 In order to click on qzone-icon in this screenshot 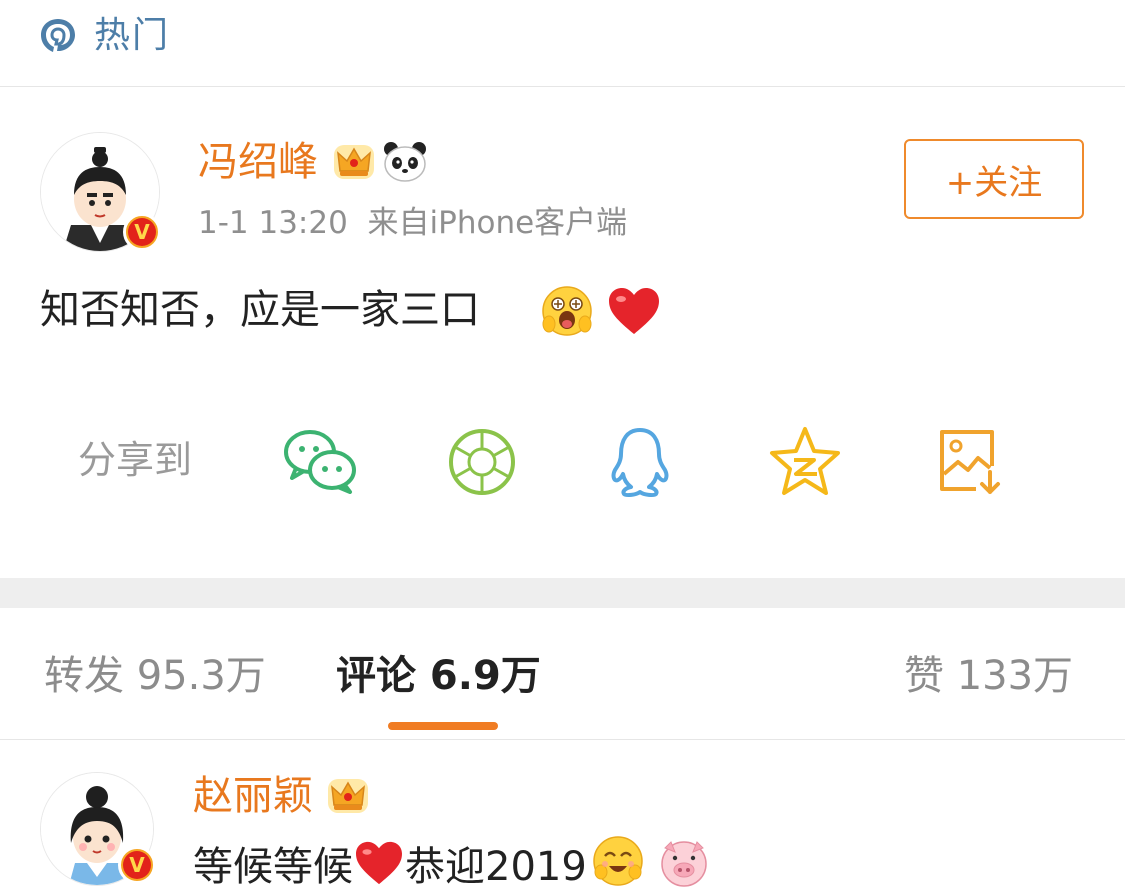, I will do `click(805, 462)`.